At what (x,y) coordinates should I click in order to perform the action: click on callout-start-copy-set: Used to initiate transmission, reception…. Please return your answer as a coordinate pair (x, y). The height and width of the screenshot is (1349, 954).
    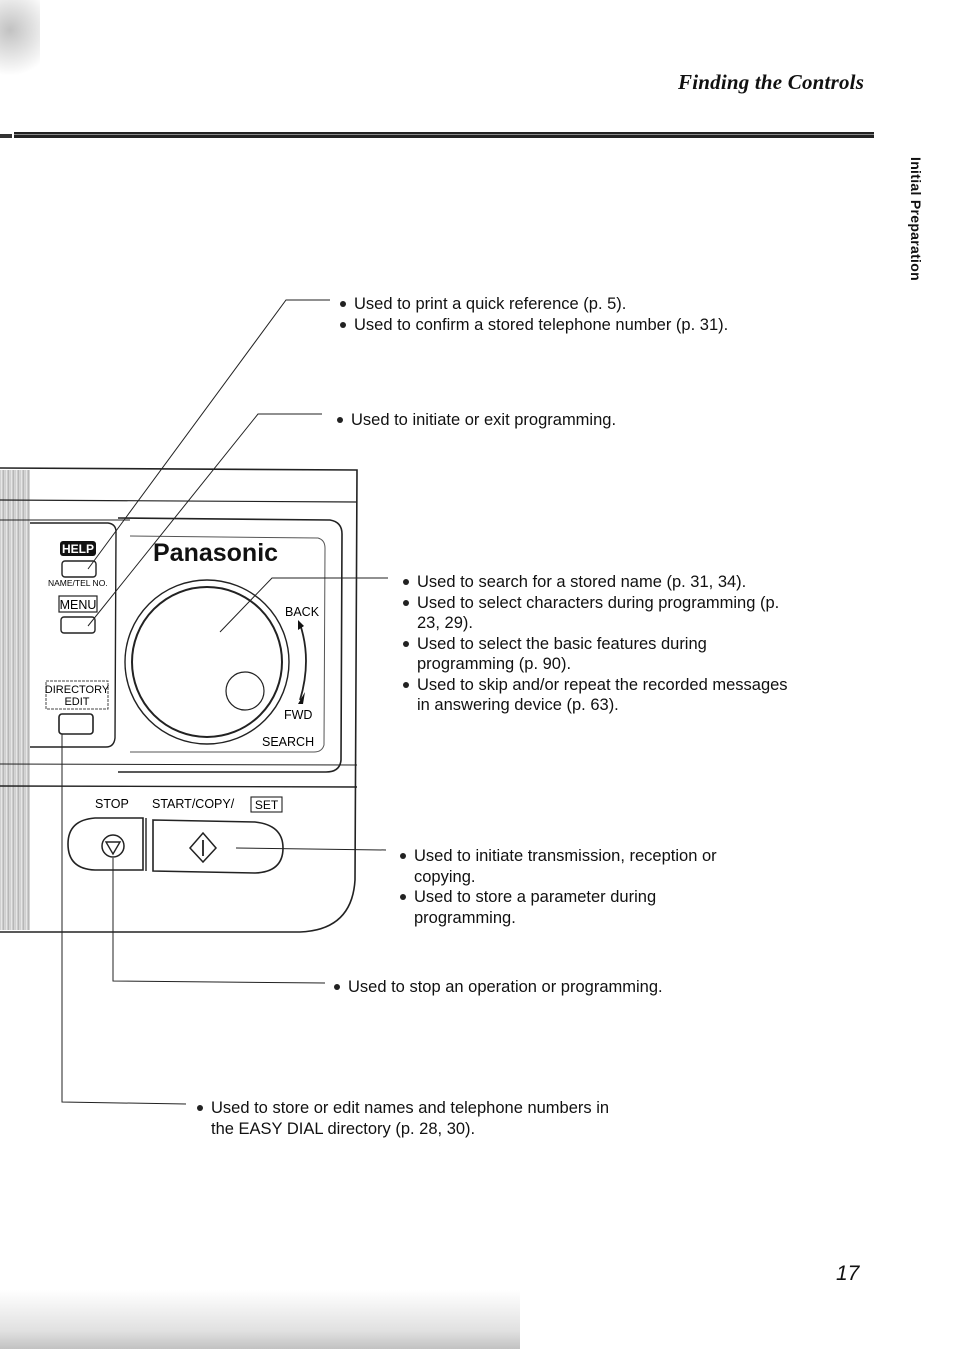
    Looking at the image, I should click on (565, 887).